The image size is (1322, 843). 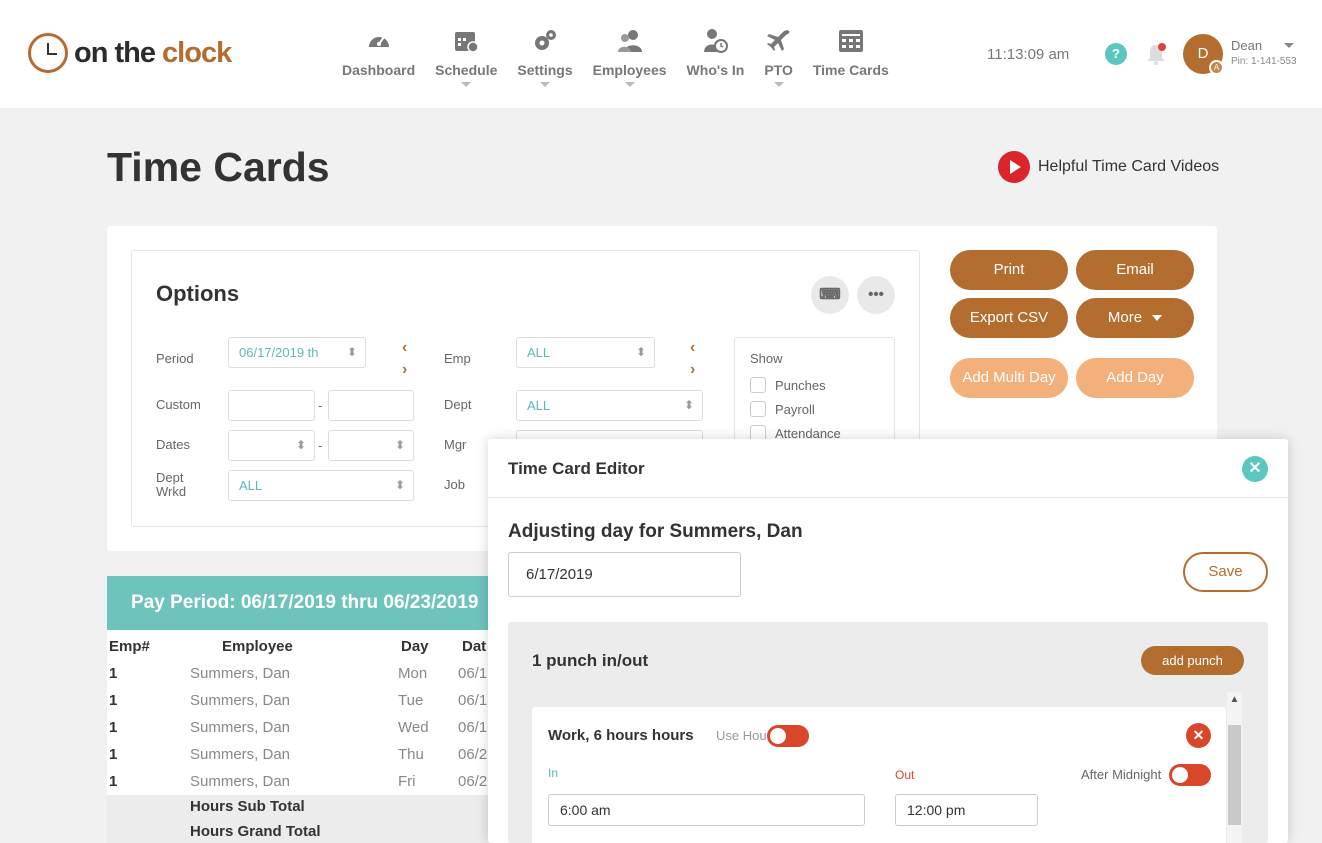 I want to click on checkbox-label: Payroll, so click(x=795, y=409).